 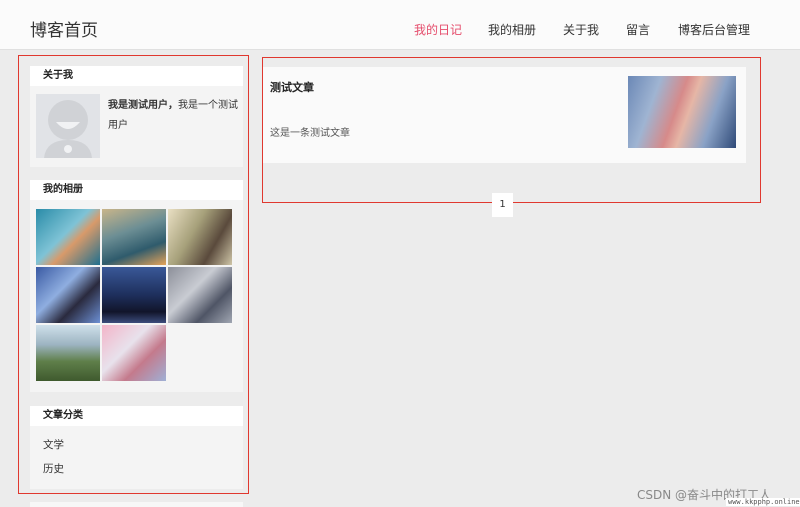 I want to click on article-title: 测试文章, so click(x=292, y=87).